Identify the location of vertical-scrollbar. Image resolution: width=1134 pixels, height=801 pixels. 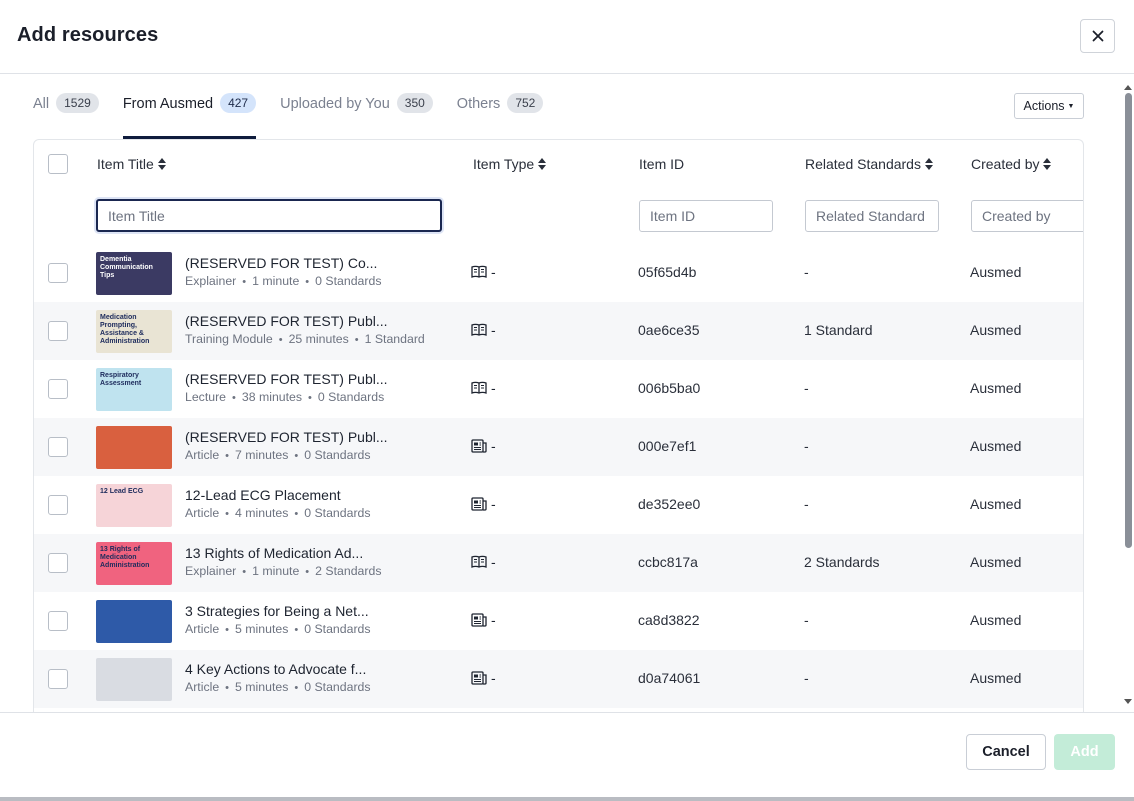
(1128, 397).